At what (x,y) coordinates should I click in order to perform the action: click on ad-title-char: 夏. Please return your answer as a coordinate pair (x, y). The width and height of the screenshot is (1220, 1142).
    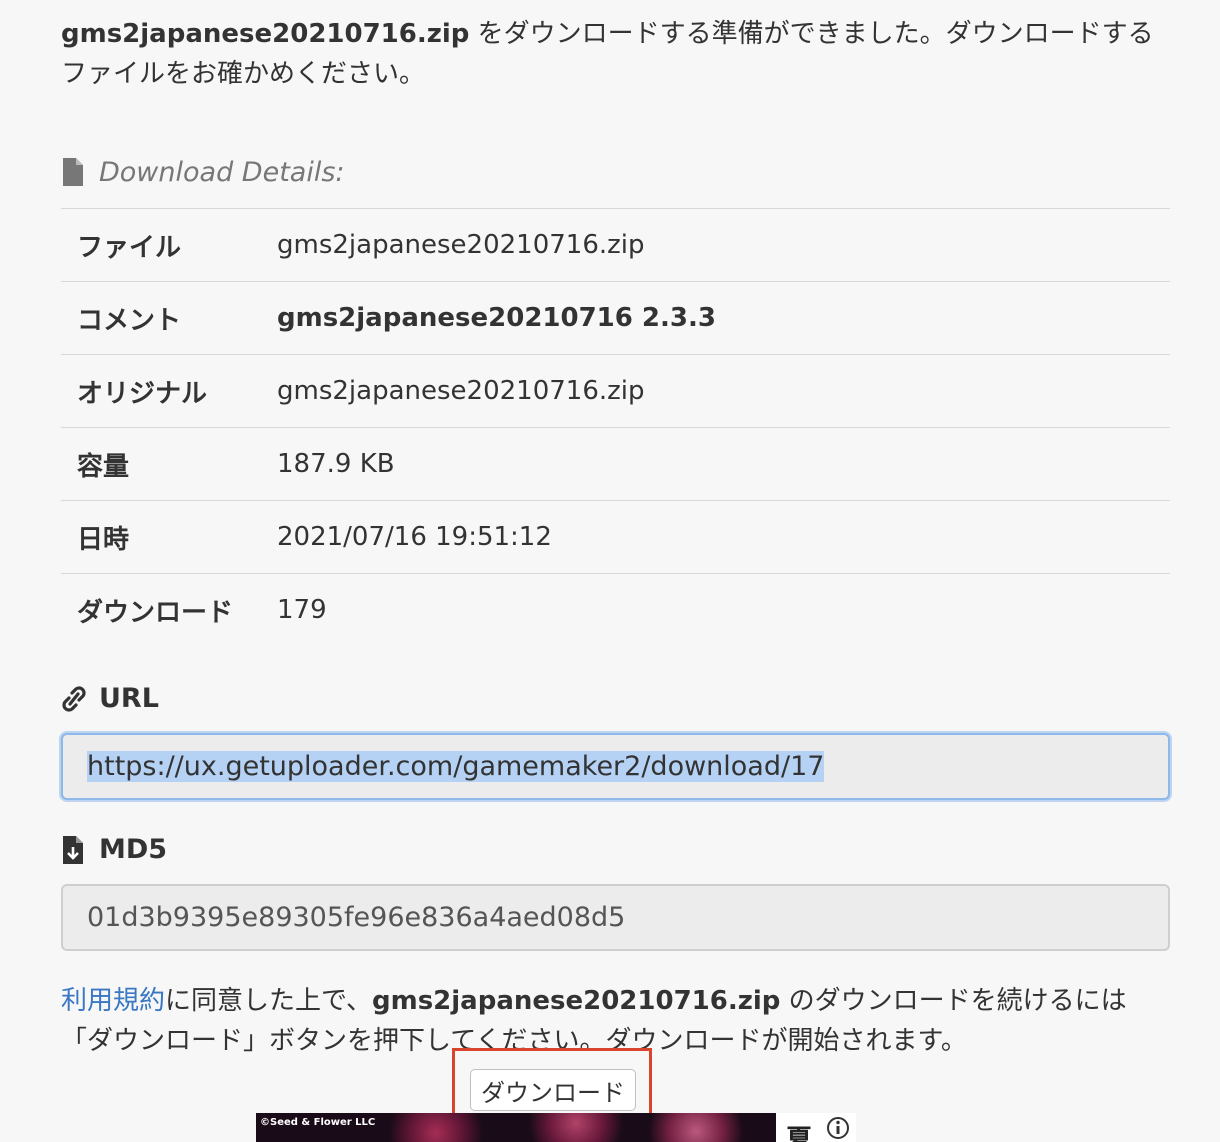
    Looking at the image, I should click on (799, 1133).